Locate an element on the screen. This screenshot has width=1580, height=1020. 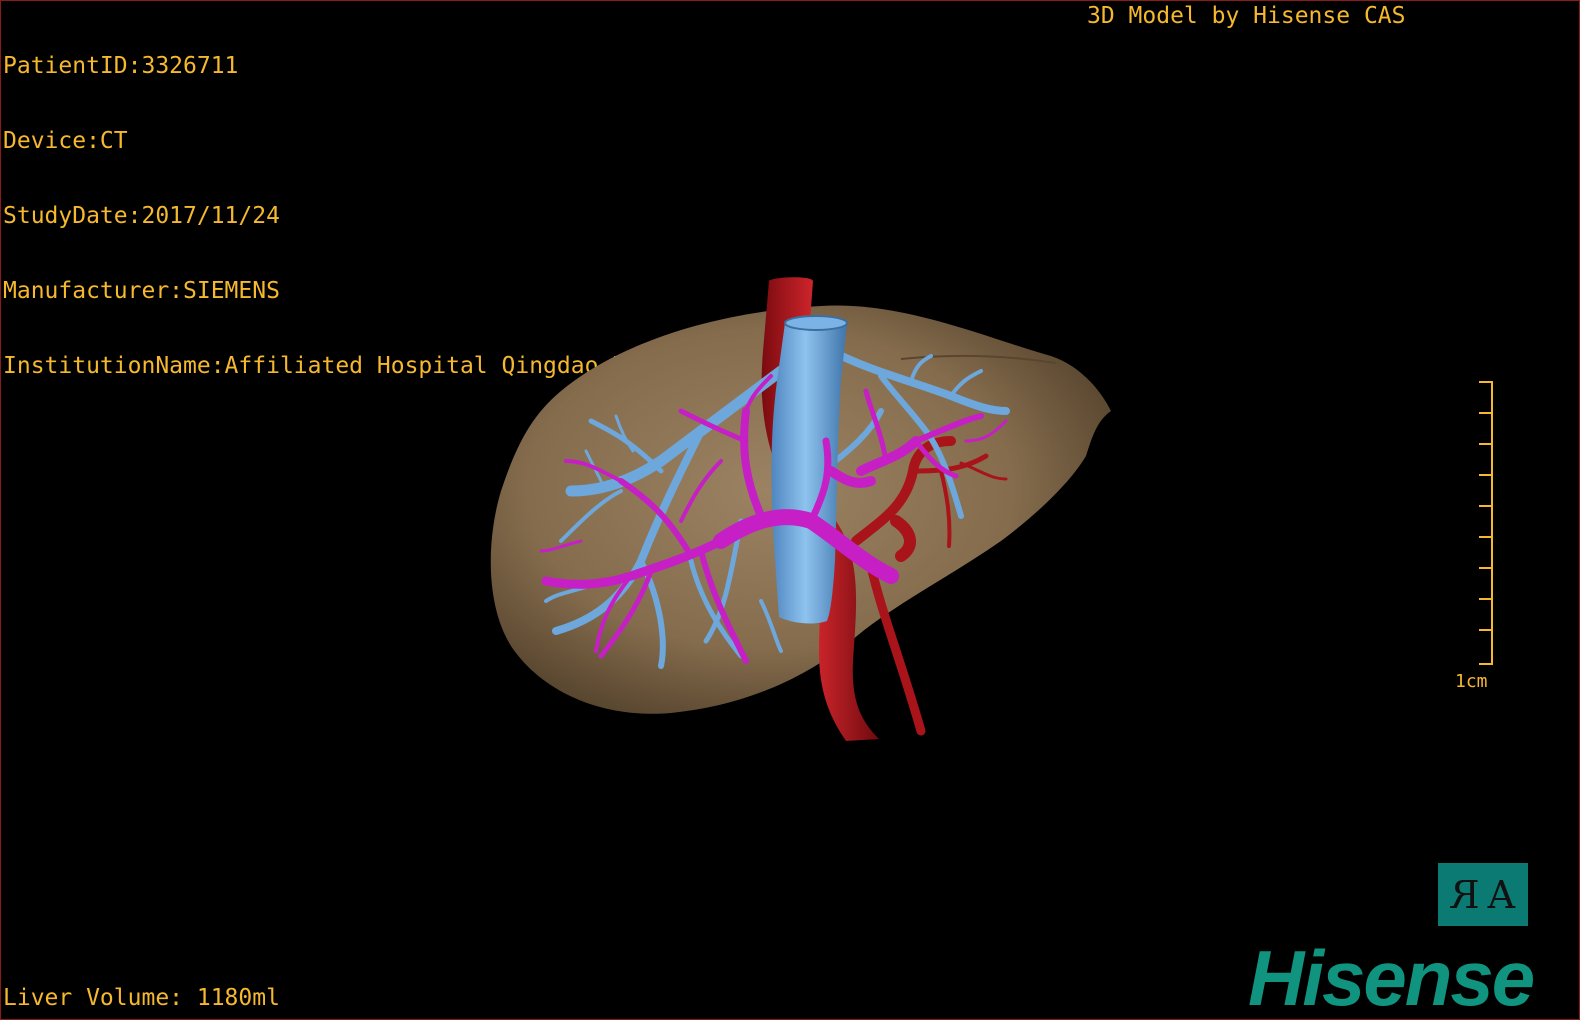
liver-volume-label: Liver Volume: 1180ml is located at coordinates (141, 998).